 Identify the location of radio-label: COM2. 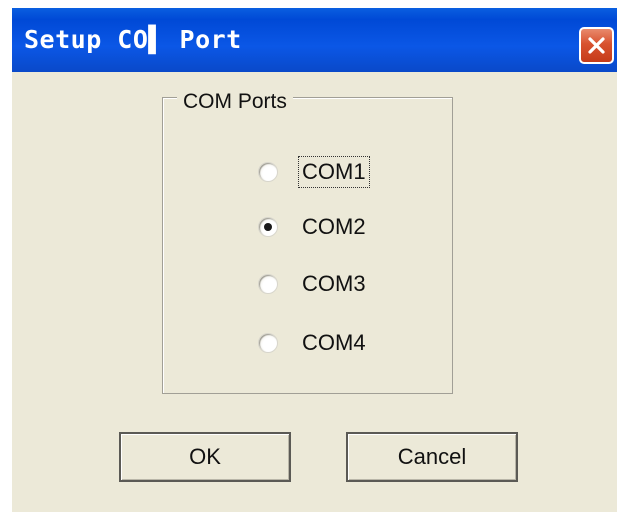
(334, 227).